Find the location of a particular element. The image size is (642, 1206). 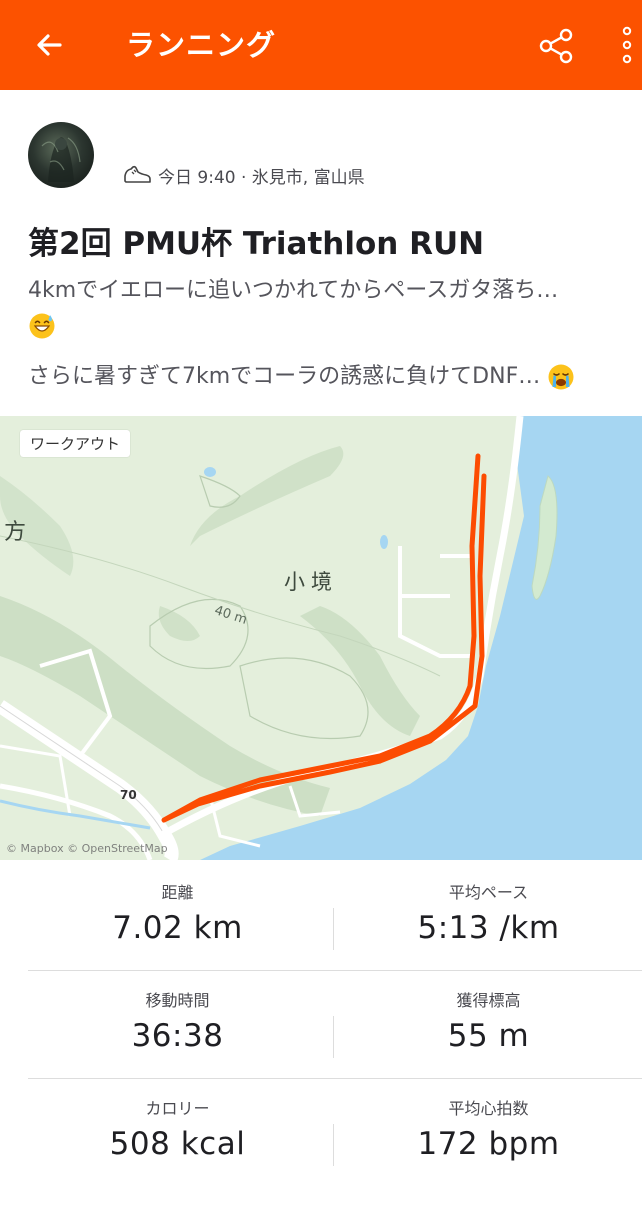

stat-elevation-gain: 獲得標高 55 m is located at coordinates (485, 1021).